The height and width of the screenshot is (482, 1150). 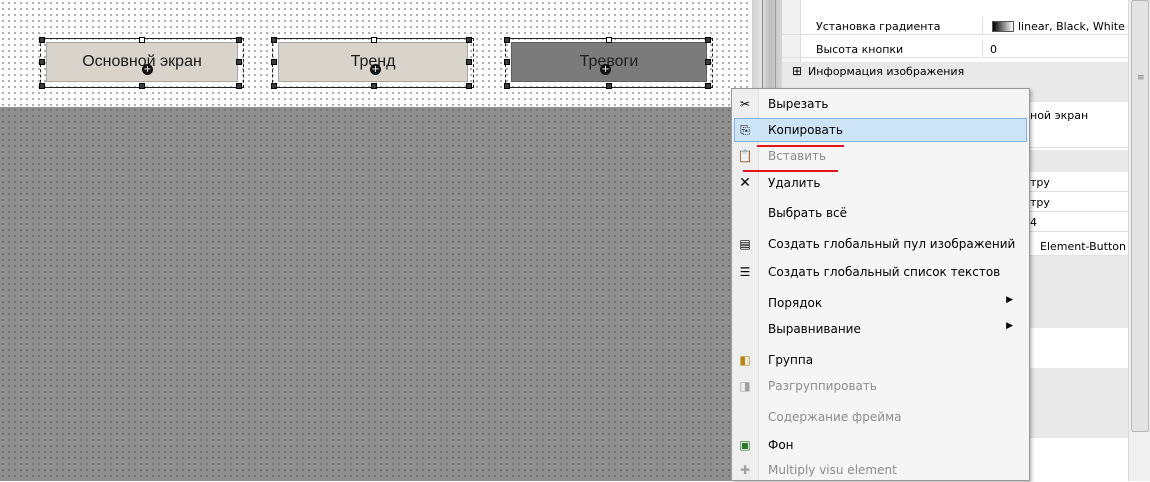 What do you see at coordinates (791, 360) in the screenshot?
I see `menu-item-label: Группа` at bounding box center [791, 360].